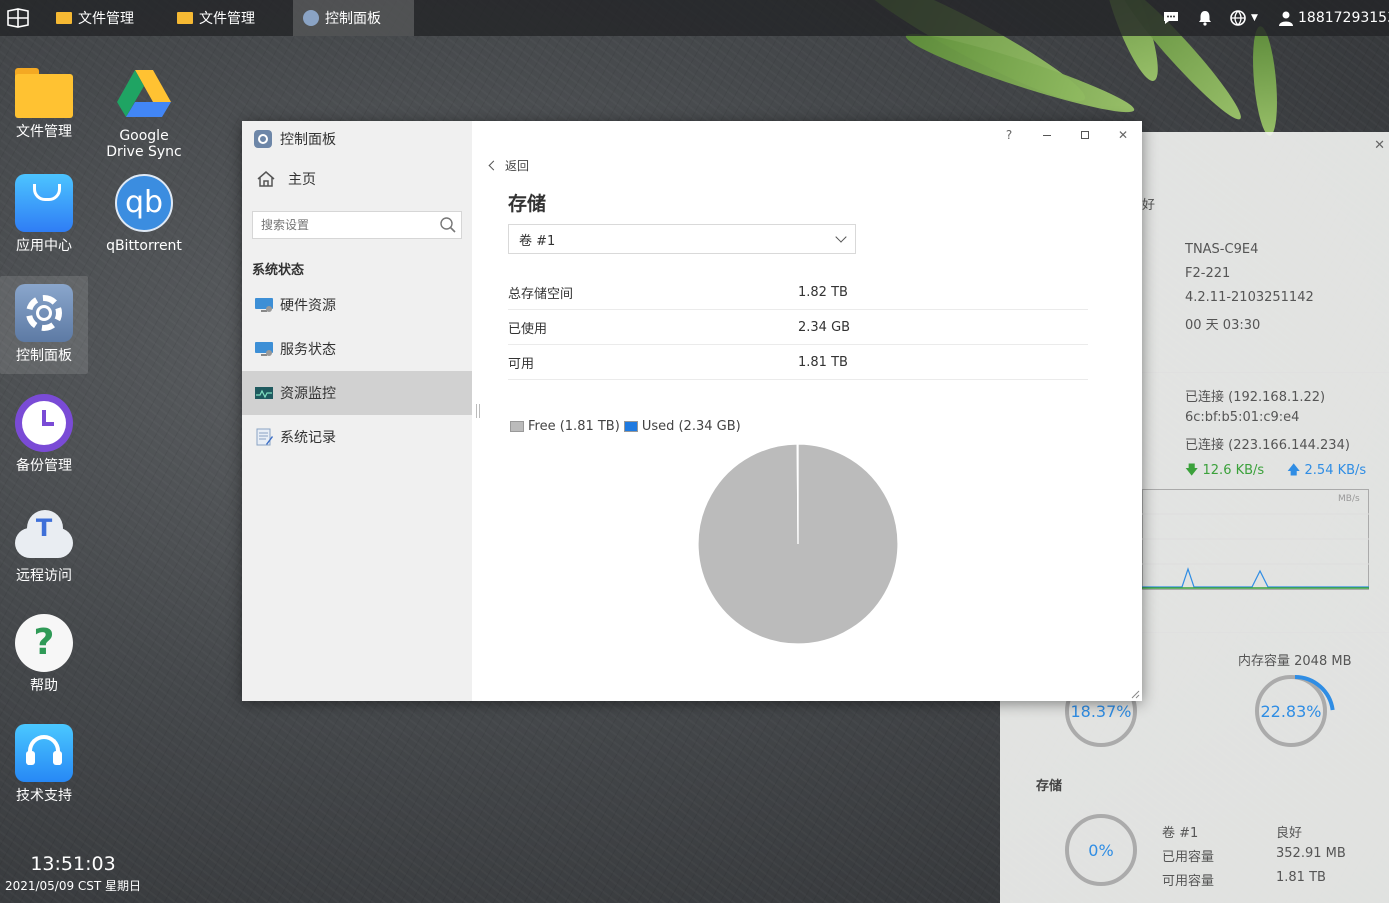 The image size is (1389, 903). I want to click on desktop-icon-backup: 备份管理, so click(44, 430).